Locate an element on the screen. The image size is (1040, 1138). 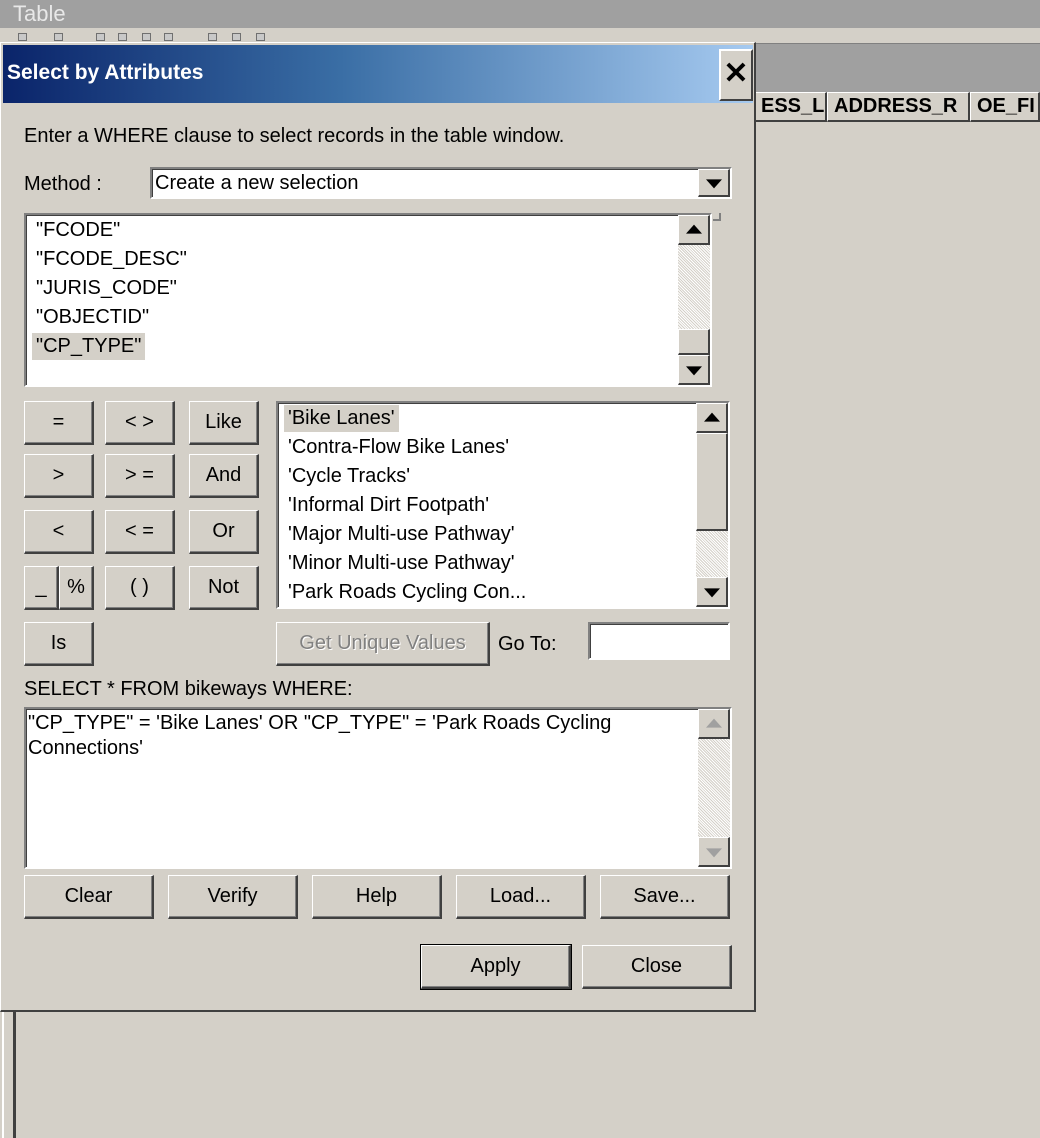
table-options-icon is located at coordinates (22, 37).